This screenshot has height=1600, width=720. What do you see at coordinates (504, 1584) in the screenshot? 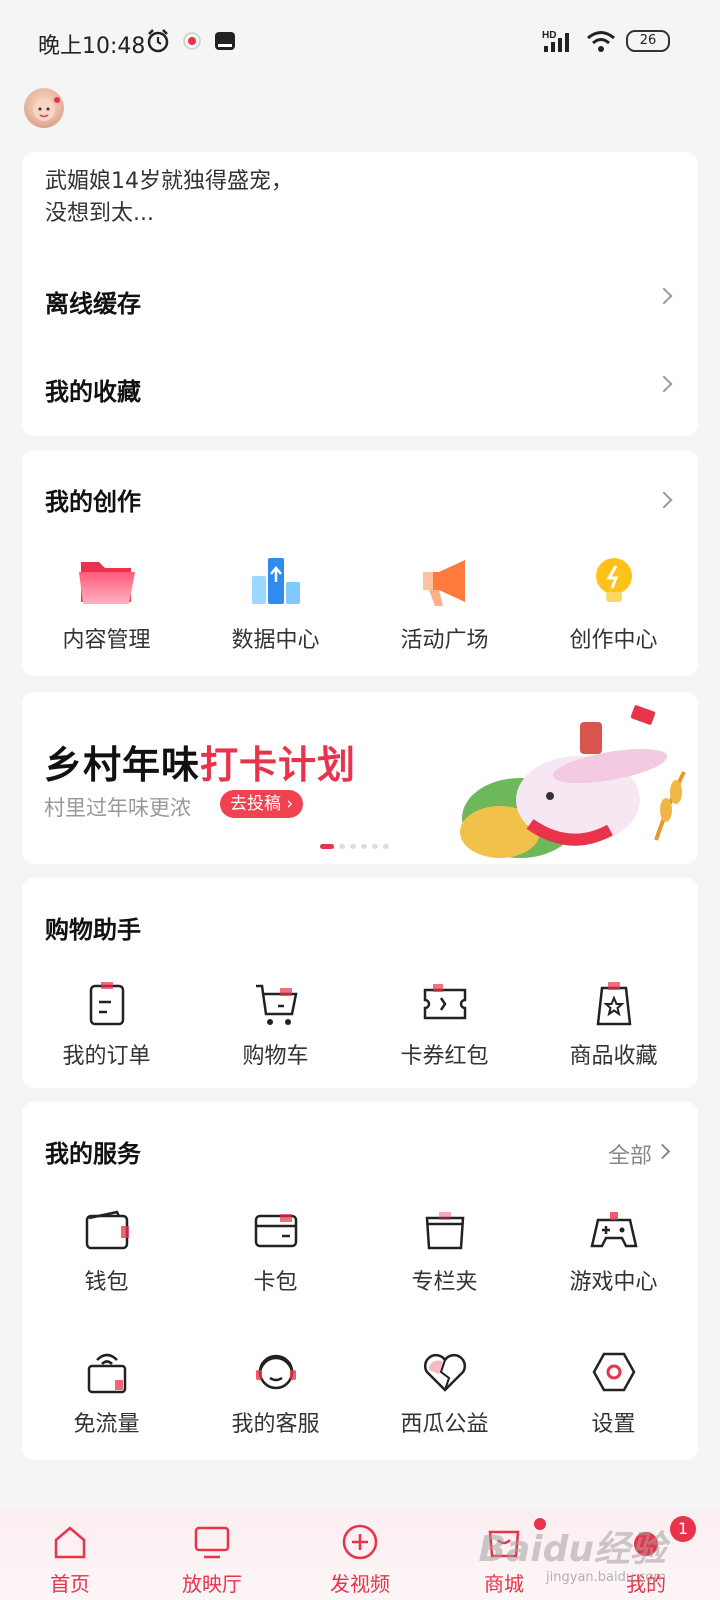
I see `tab-label: 商城` at bounding box center [504, 1584].